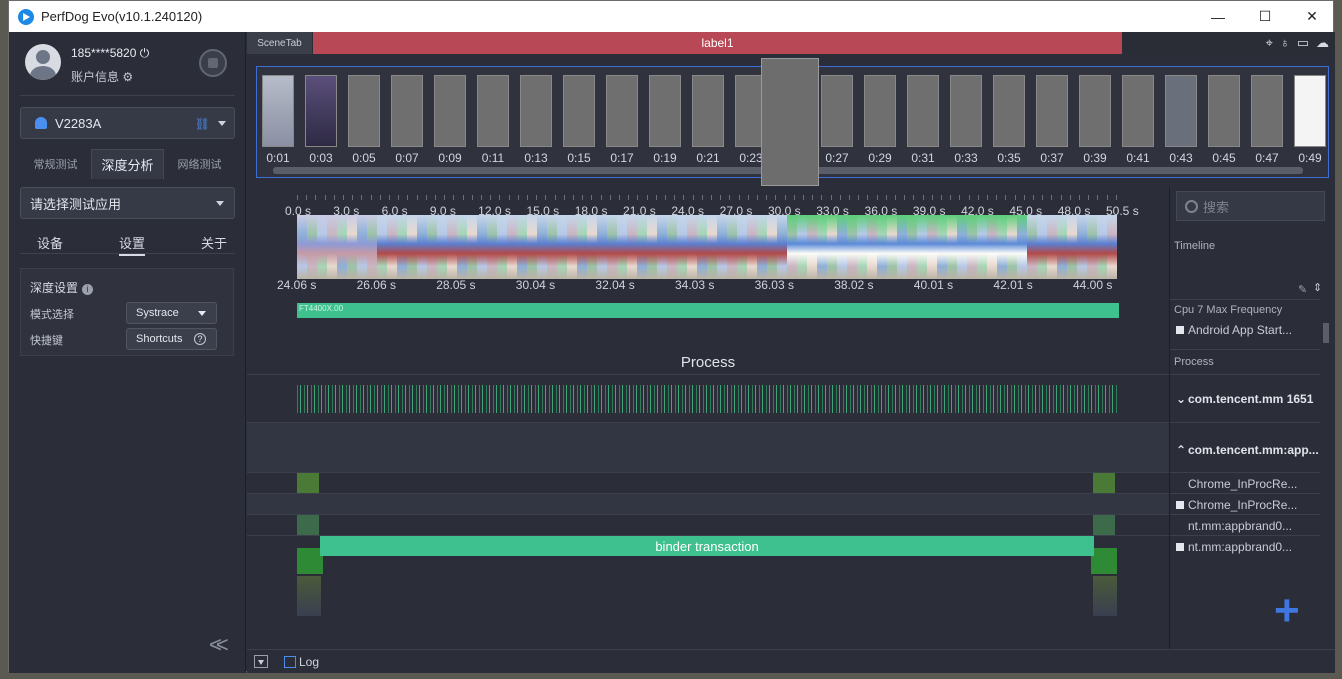 This screenshot has height=679, width=1342. Describe the element at coordinates (1302, 289) in the screenshot. I see `pin-icon: ✎` at that location.